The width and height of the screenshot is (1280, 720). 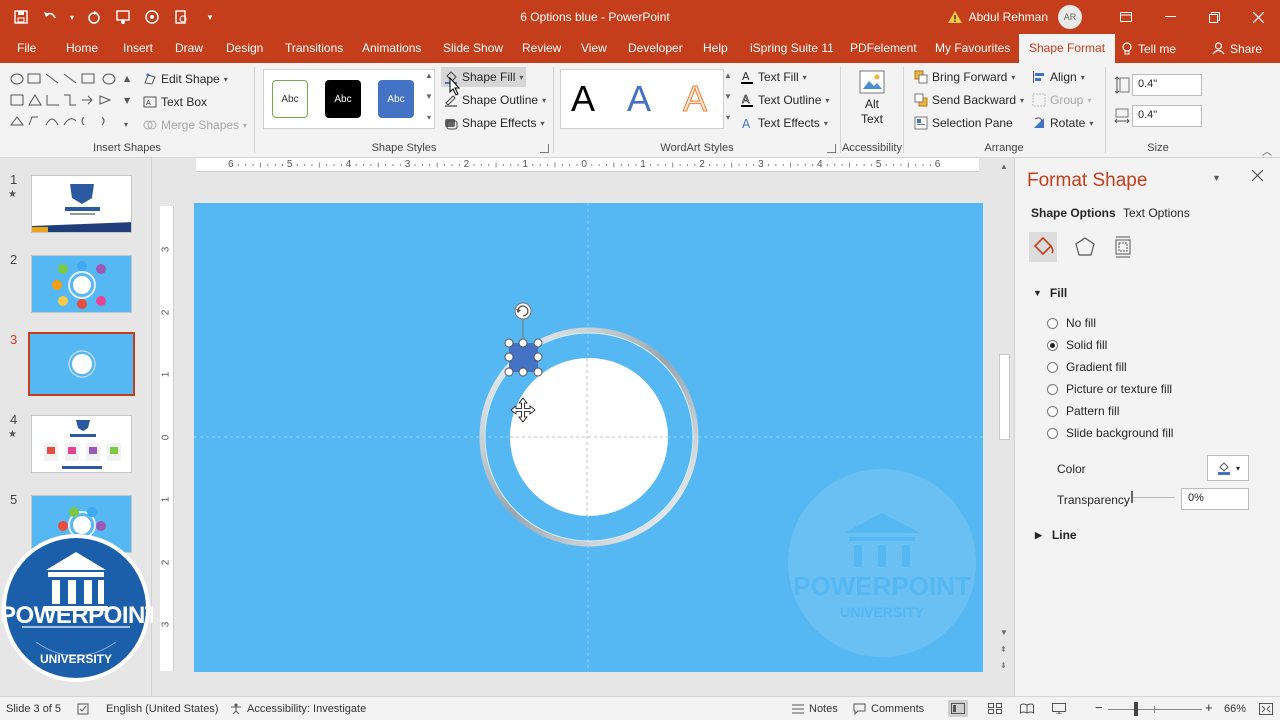 I want to click on fill-section-header: ▼ Fill, so click(x=1050, y=293).